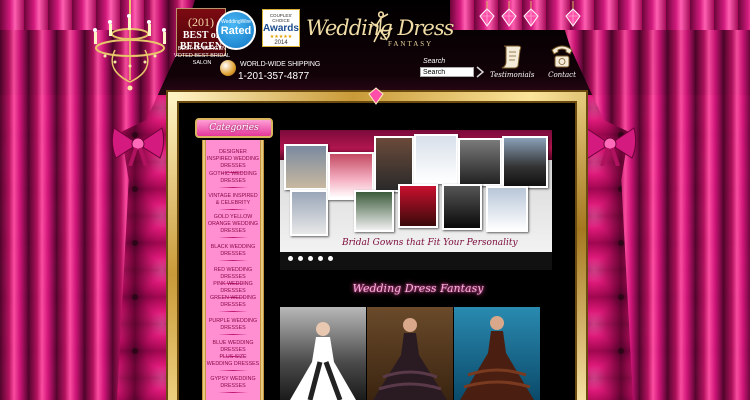 This screenshot has height=400, width=750. What do you see at coordinates (202, 63) in the screenshot?
I see `caption-line: SALON` at bounding box center [202, 63].